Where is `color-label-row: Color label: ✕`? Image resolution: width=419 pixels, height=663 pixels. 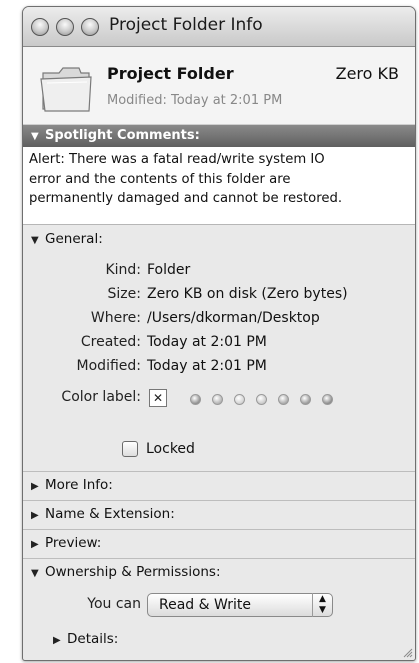
color-label-row: Color label: ✕ is located at coordinates (219, 399).